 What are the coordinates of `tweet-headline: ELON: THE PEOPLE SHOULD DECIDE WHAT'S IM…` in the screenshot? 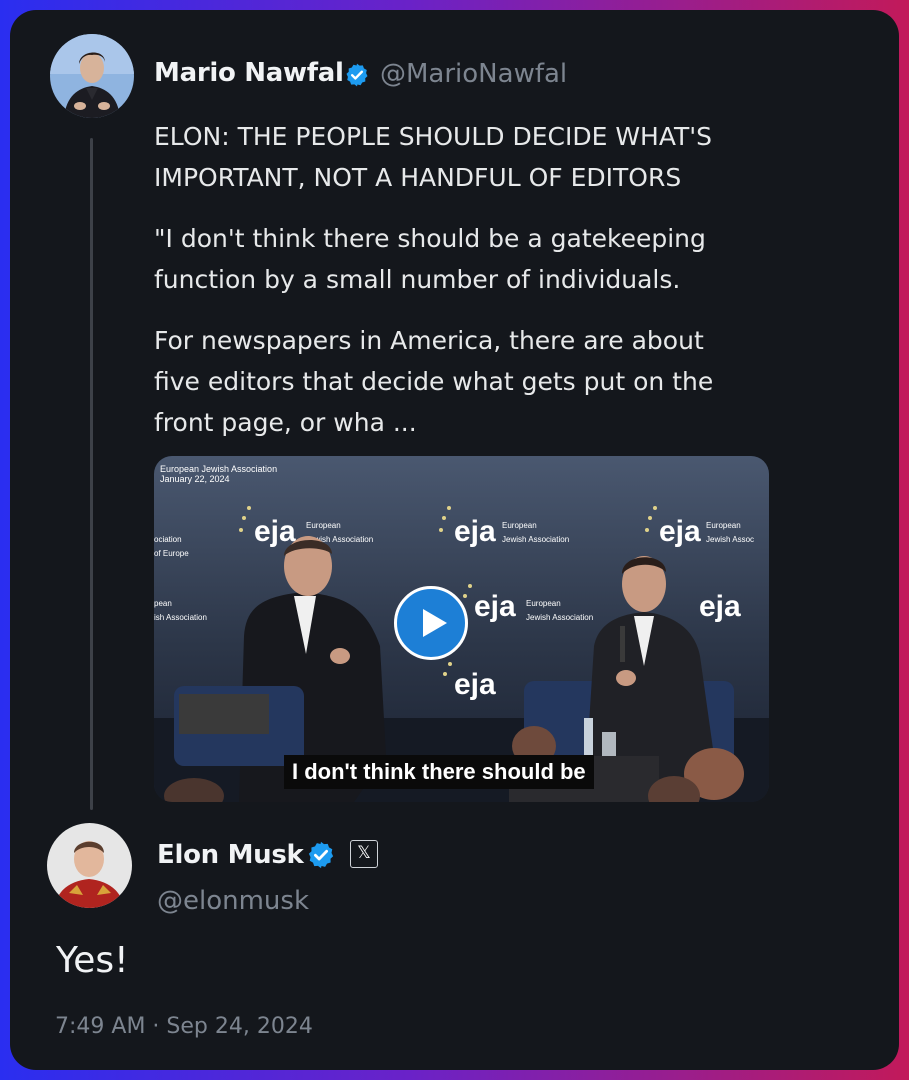 It's located at (469, 157).